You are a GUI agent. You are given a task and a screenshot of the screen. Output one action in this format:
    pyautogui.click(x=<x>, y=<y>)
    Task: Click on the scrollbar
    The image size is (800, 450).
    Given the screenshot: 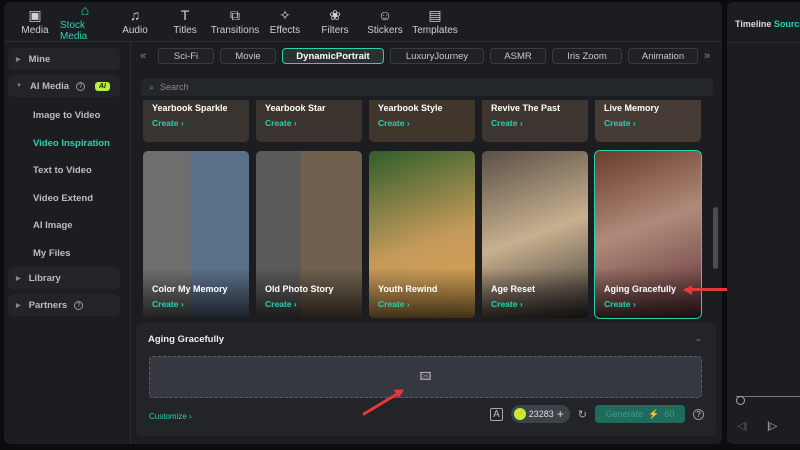 What is the action you would take?
    pyautogui.click(x=715, y=238)
    